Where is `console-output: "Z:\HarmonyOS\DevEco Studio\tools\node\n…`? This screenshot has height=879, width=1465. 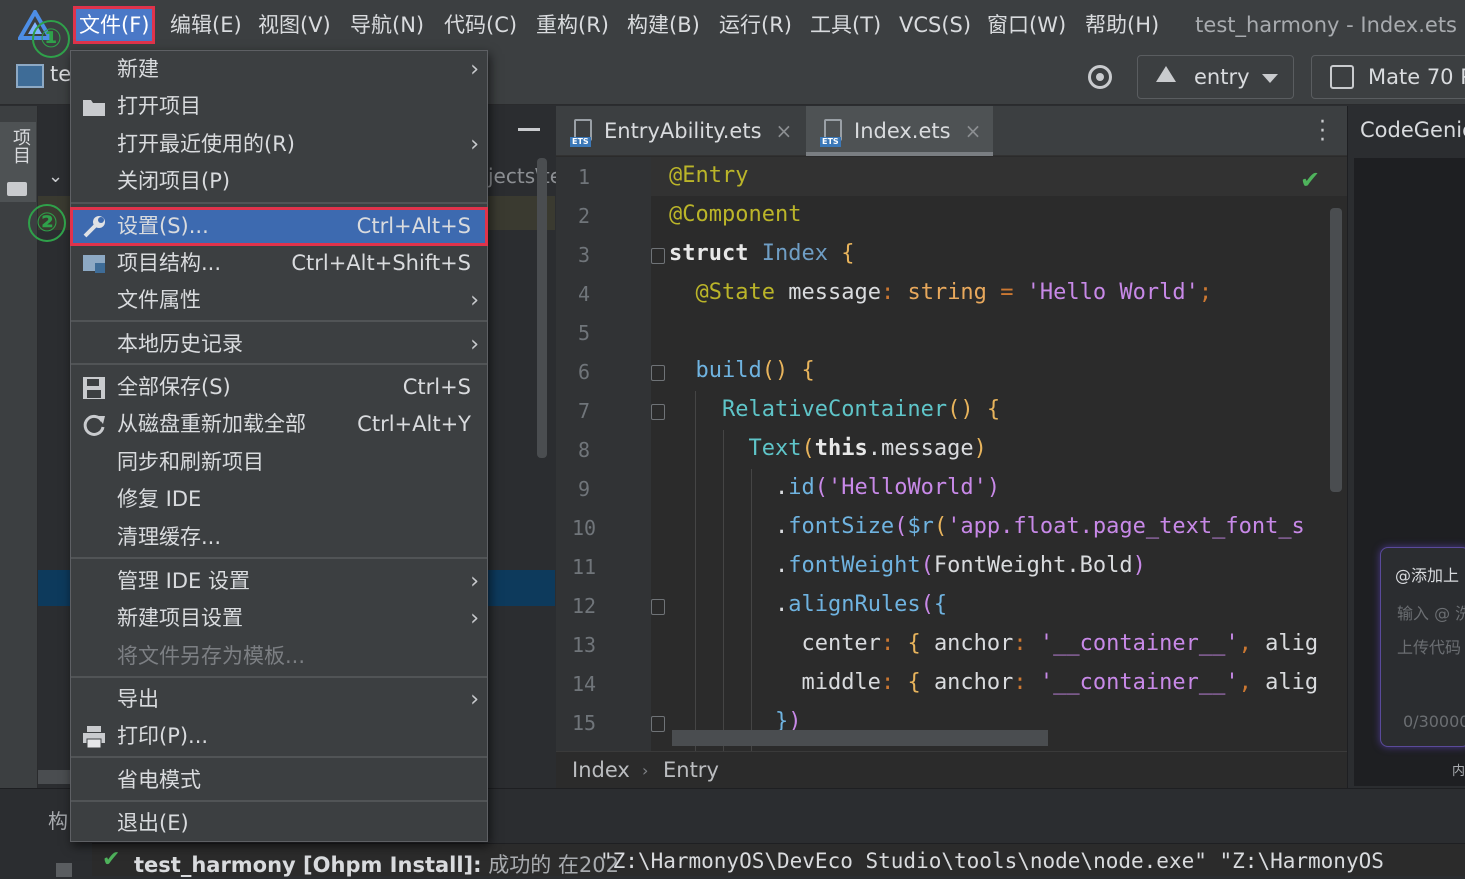 console-output: "Z:\HarmonyOS\DevEco Studio\tools\node\n… is located at coordinates (992, 861).